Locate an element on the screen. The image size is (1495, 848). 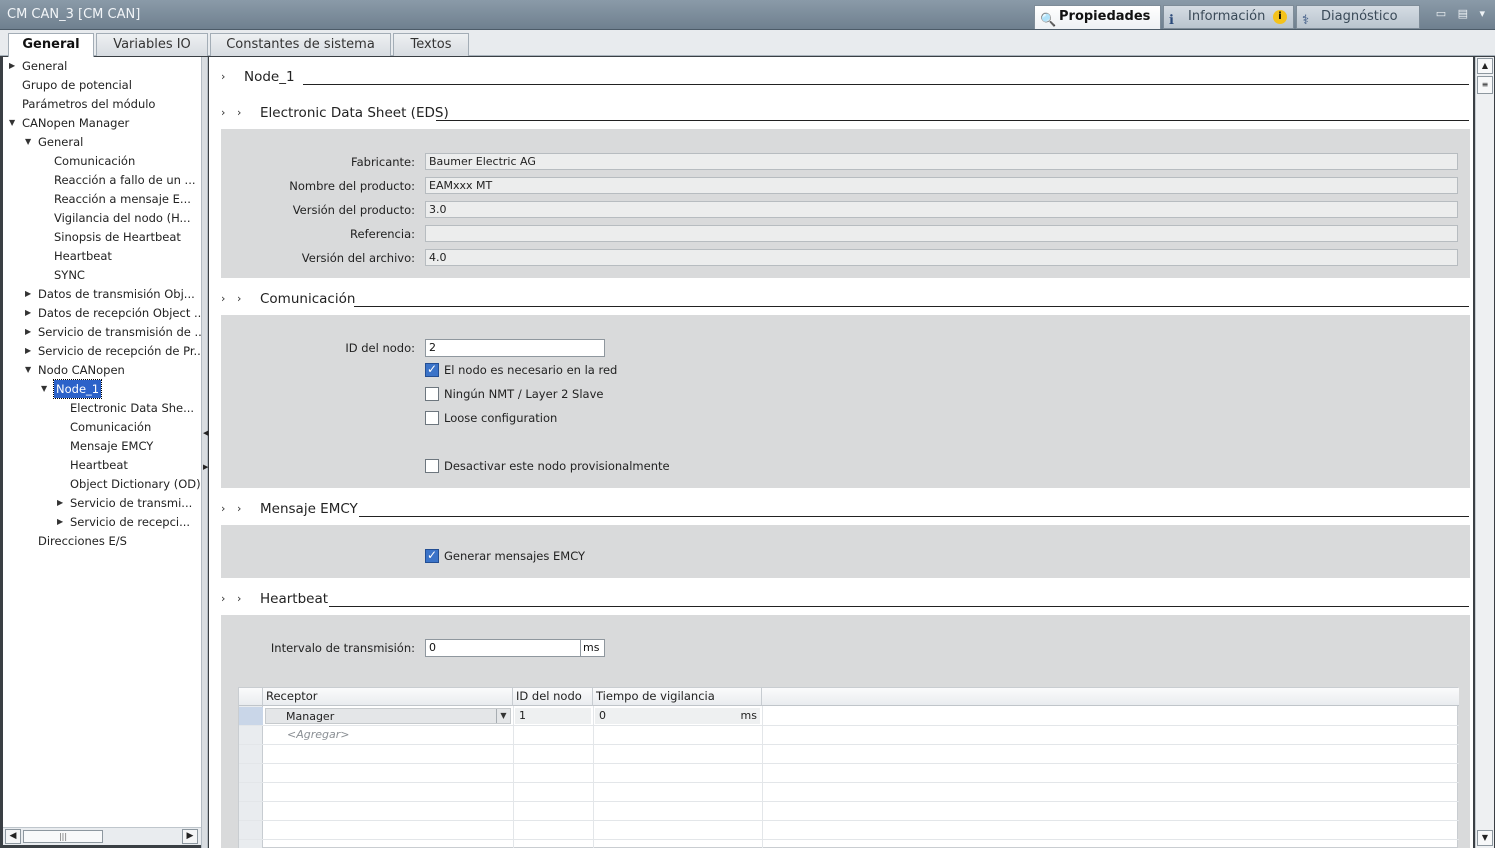
nav-item: SYNC is located at coordinates (102, 275).